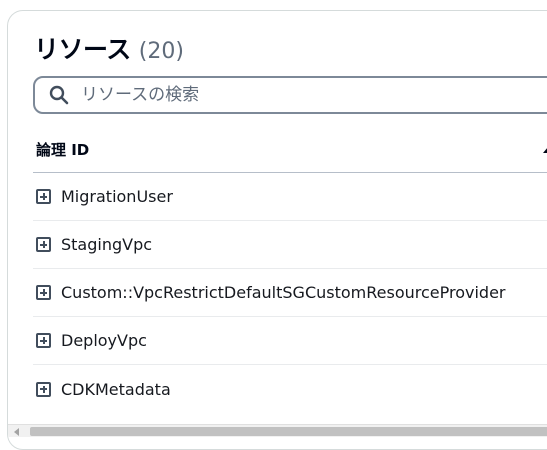 The image size is (547, 450). Describe the element at coordinates (104, 340) in the screenshot. I see `resource-logical-id: DeployVpc` at that location.